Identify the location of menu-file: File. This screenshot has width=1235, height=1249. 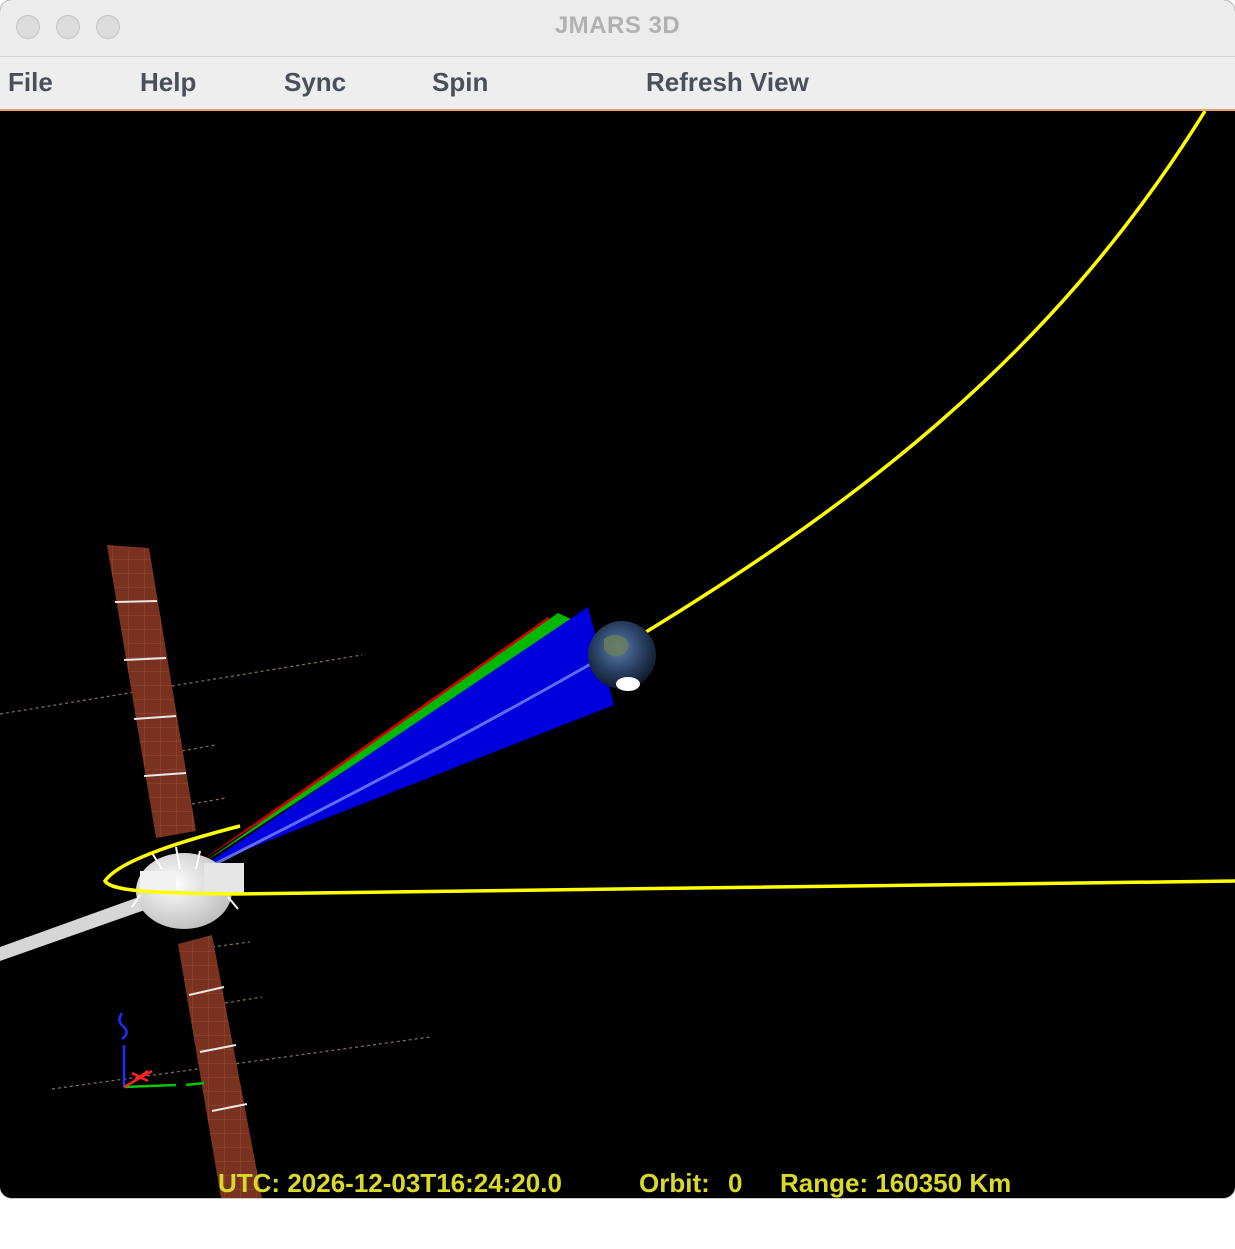
(30, 82).